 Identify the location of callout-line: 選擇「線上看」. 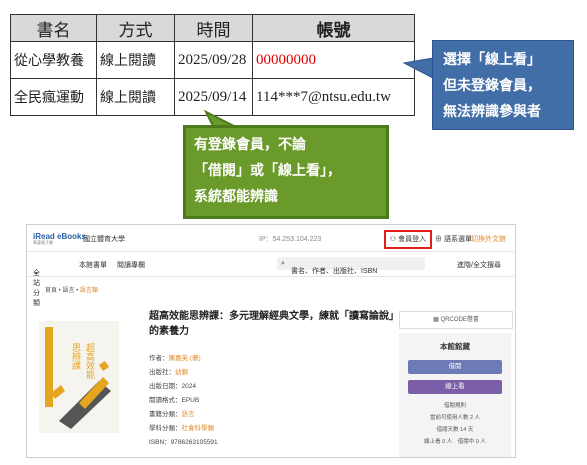
(492, 60).